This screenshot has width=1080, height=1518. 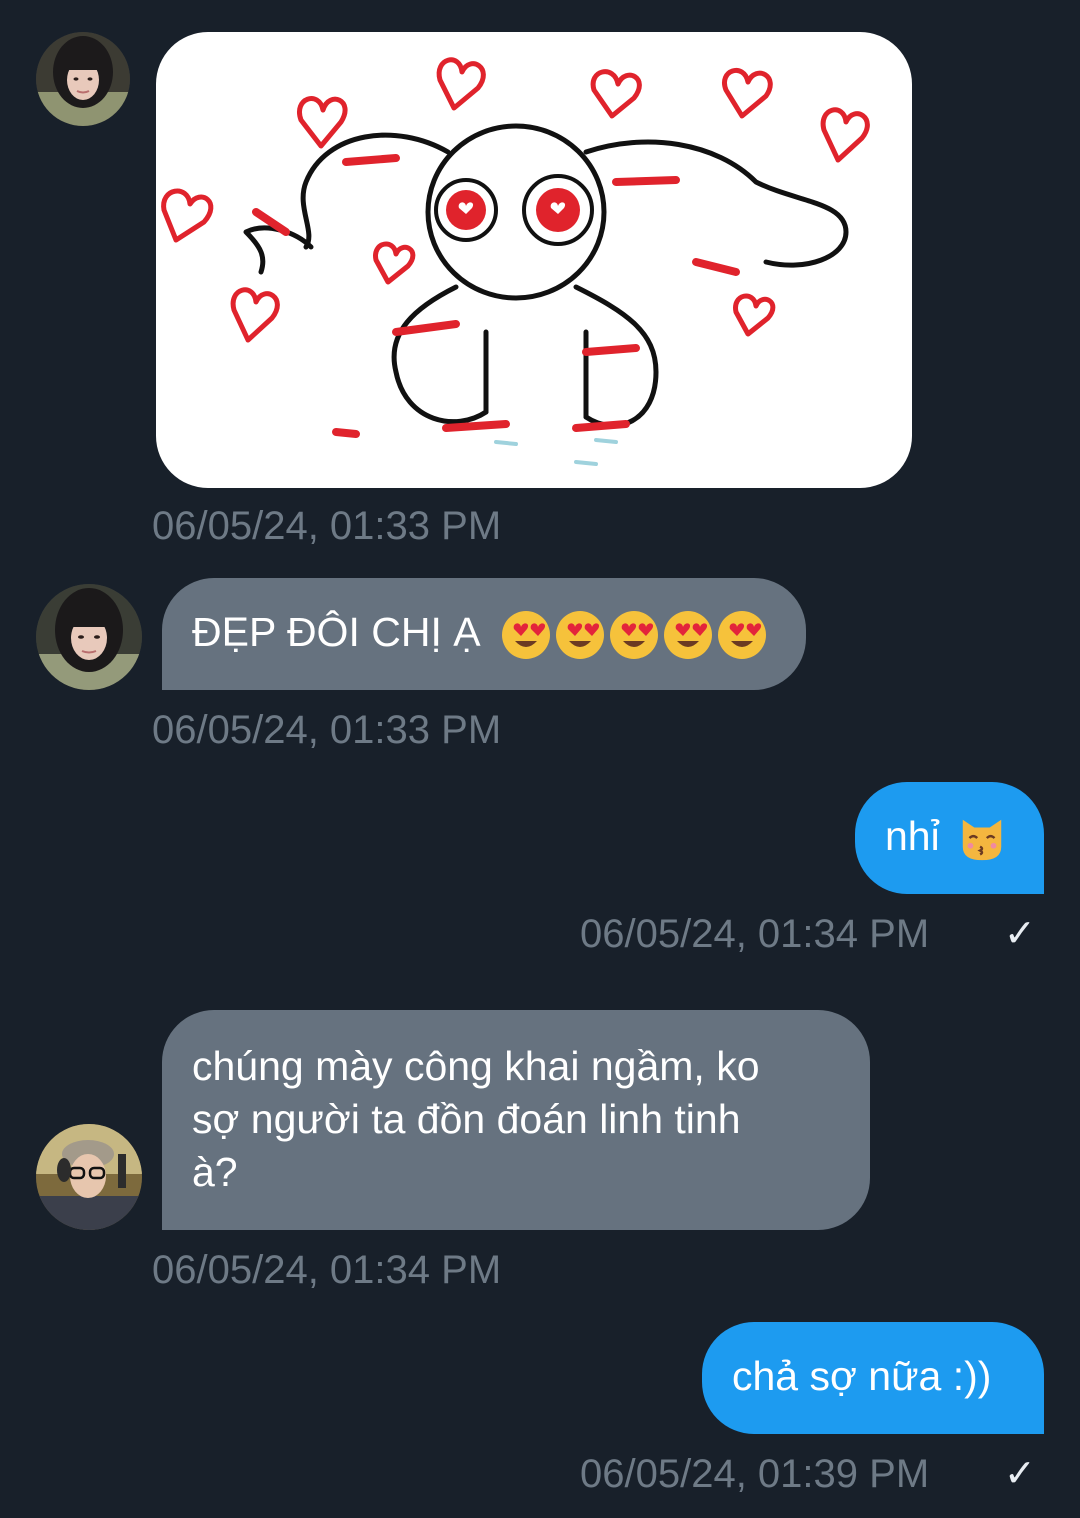 What do you see at coordinates (476, 1066) in the screenshot?
I see `message-text-line: chúng mày công khai ngầm, ko` at bounding box center [476, 1066].